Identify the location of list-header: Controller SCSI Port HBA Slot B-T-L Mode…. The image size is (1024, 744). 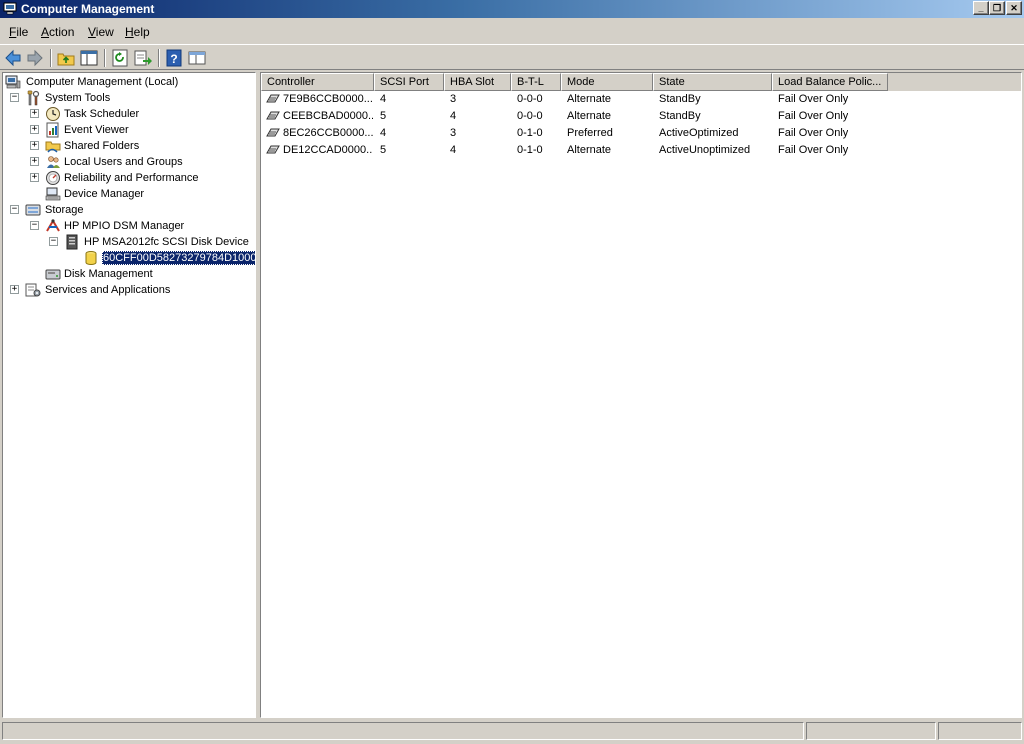
(641, 82).